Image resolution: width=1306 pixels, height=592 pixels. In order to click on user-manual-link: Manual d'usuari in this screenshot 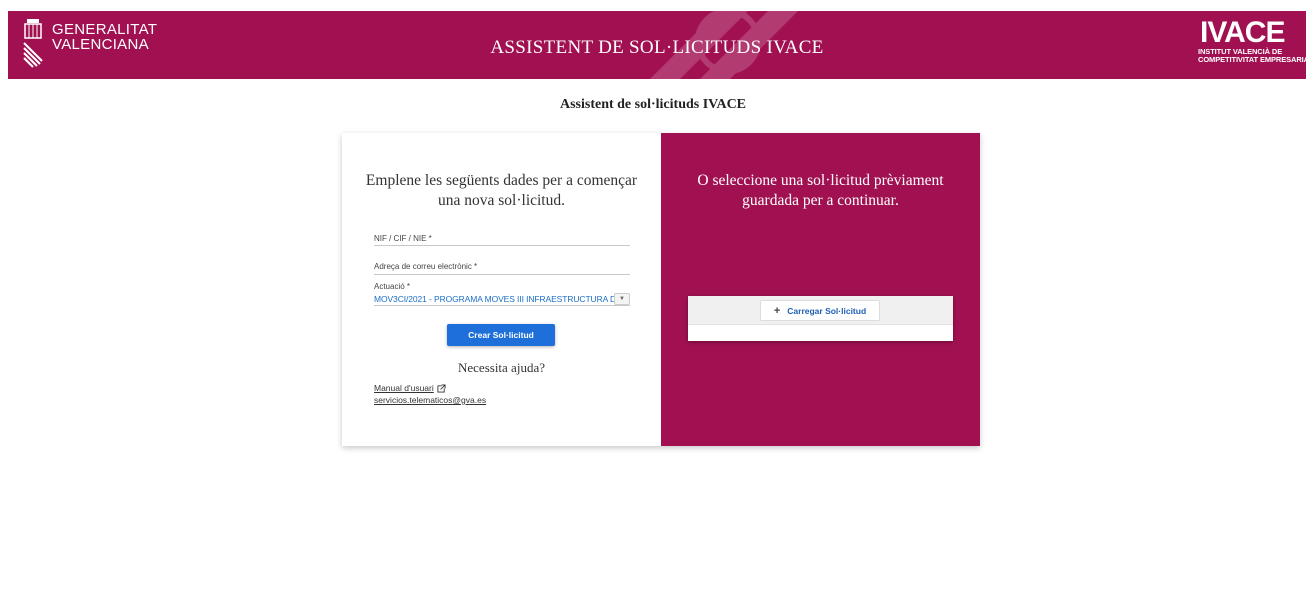, I will do `click(410, 388)`.